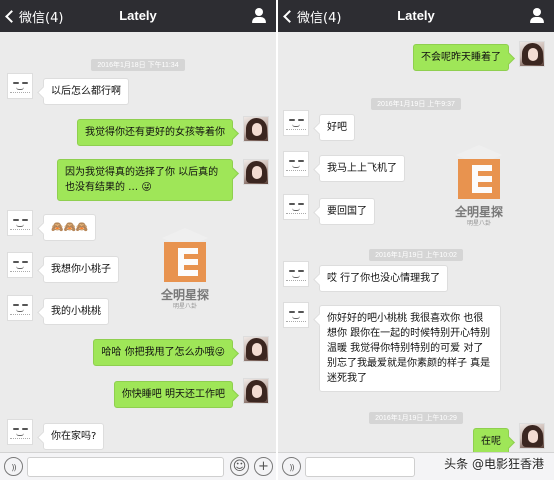  Describe the element at coordinates (76, 311) in the screenshot. I see `message-bubble-incoming: 我的小桃桃` at that location.